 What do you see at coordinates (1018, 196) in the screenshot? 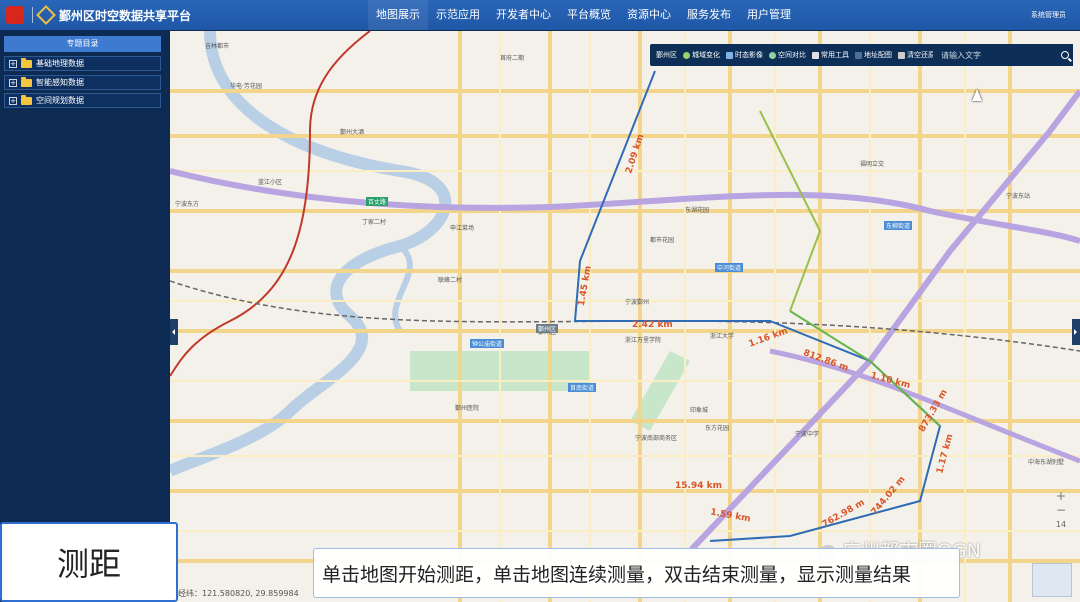
I see `place-label: 宁波东站` at bounding box center [1018, 196].